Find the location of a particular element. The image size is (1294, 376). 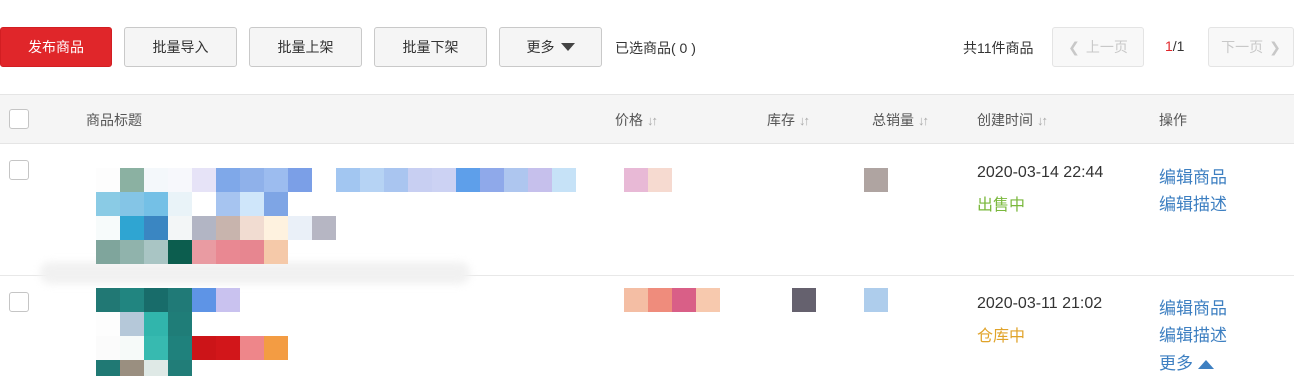

header-price-label: 价格 is located at coordinates (629, 120).